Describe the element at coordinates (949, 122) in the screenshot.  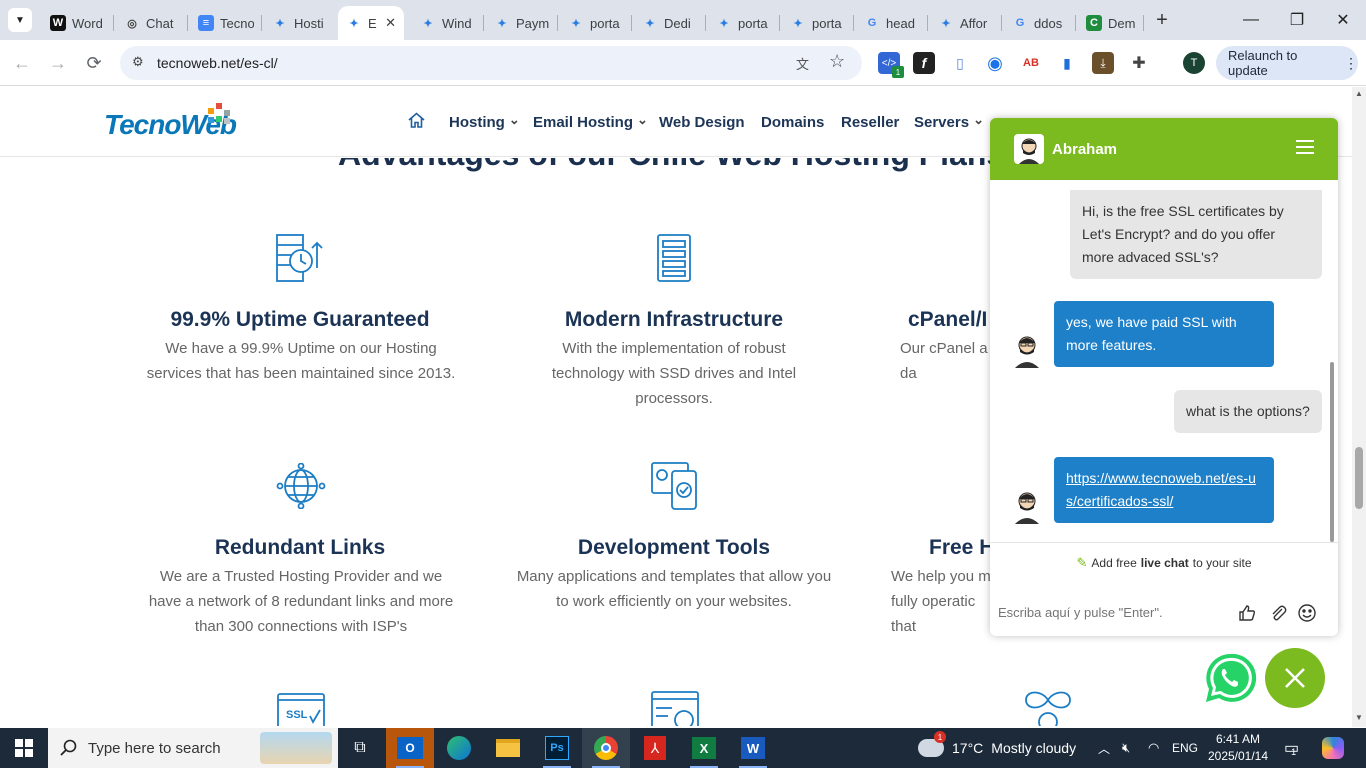
I see `nav-item: Servers ⌄` at that location.